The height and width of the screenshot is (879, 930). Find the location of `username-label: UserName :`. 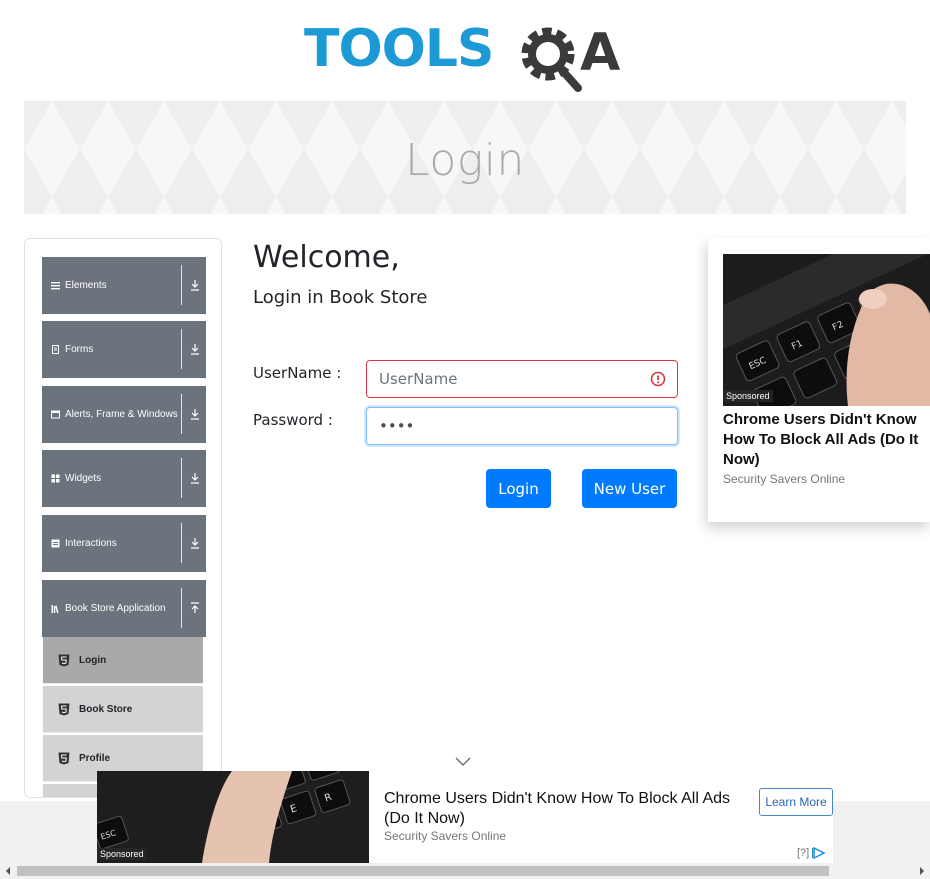

username-label: UserName : is located at coordinates (297, 373).